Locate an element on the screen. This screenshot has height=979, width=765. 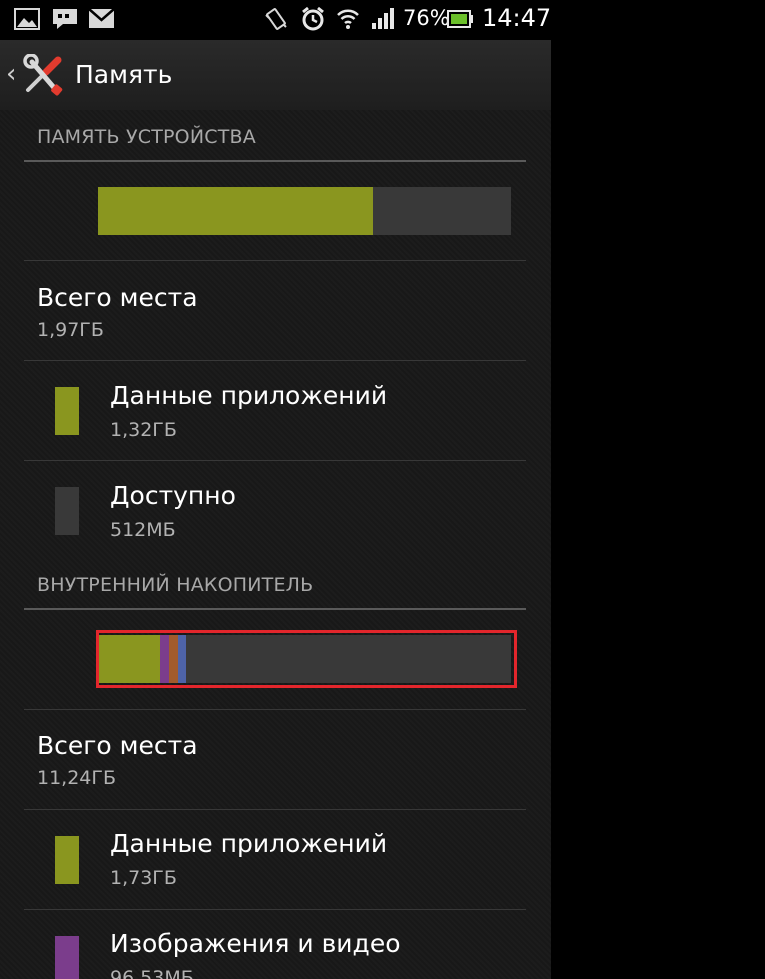
section-header-internal-storage: ВНУТРЕННИЙ НАКОПИТЕЛЬ is located at coordinates (275, 585).